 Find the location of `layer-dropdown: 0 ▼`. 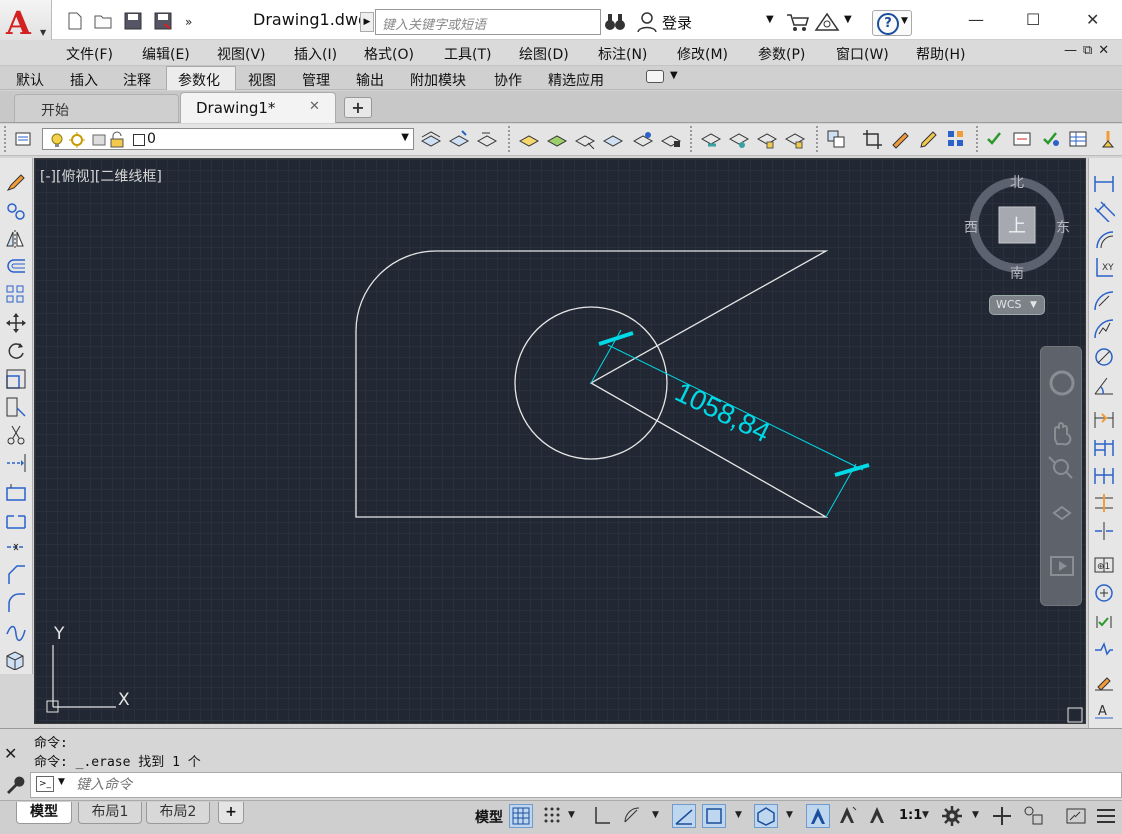

layer-dropdown: 0 ▼ is located at coordinates (228, 139).